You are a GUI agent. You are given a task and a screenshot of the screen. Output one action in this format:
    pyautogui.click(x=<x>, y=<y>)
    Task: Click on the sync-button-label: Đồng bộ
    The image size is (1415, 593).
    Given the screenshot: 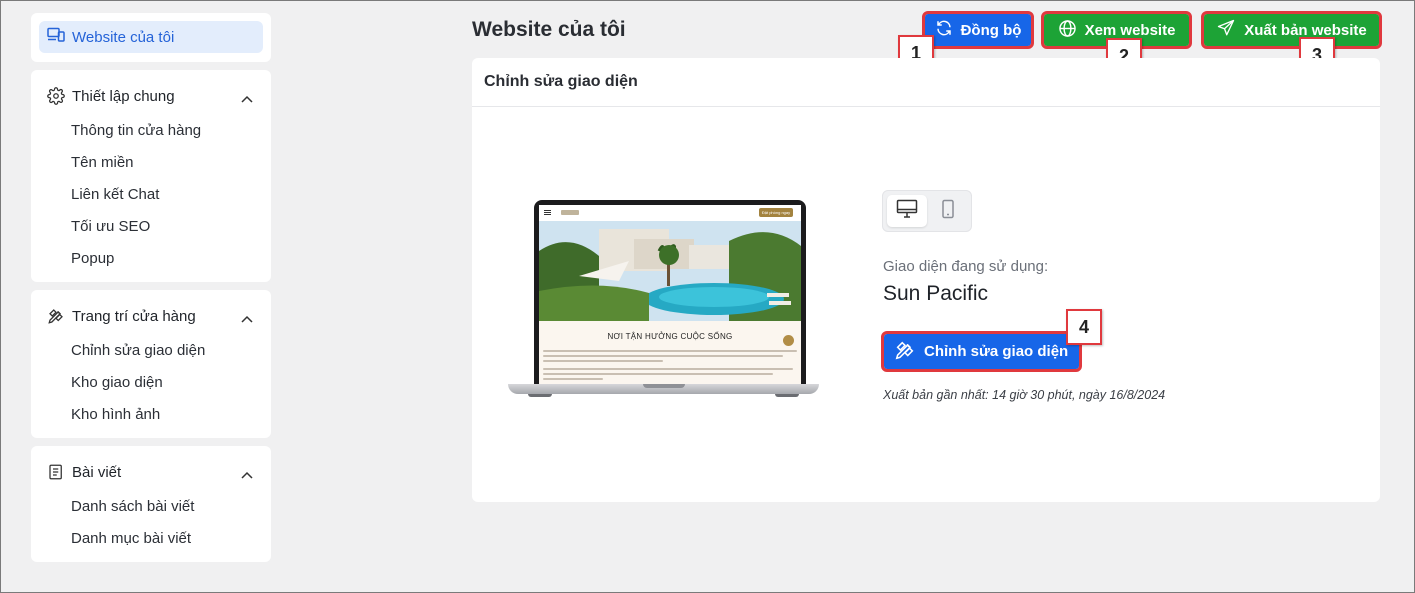 What is the action you would take?
    pyautogui.click(x=991, y=30)
    